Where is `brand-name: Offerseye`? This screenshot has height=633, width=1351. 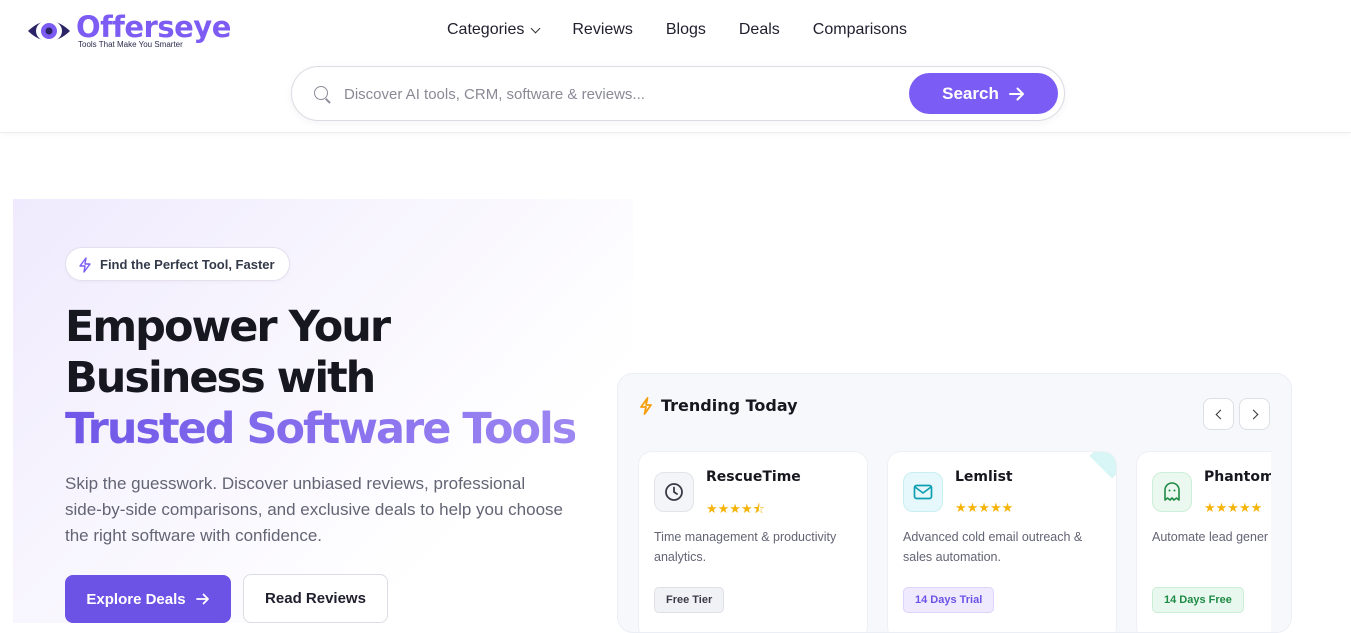 brand-name: Offerseye is located at coordinates (153, 27).